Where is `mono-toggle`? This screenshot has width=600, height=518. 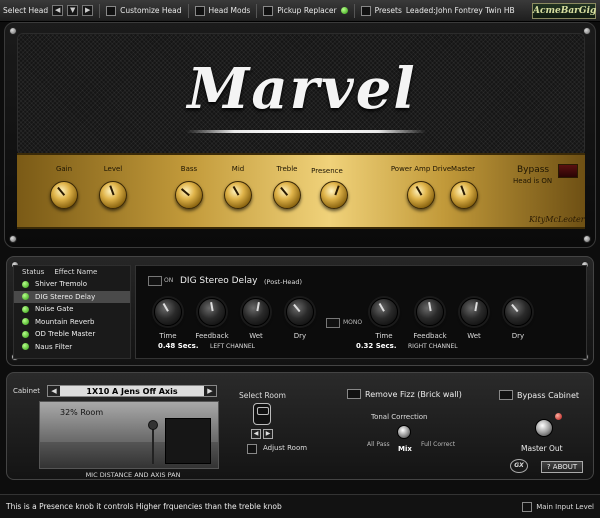 mono-toggle is located at coordinates (333, 323).